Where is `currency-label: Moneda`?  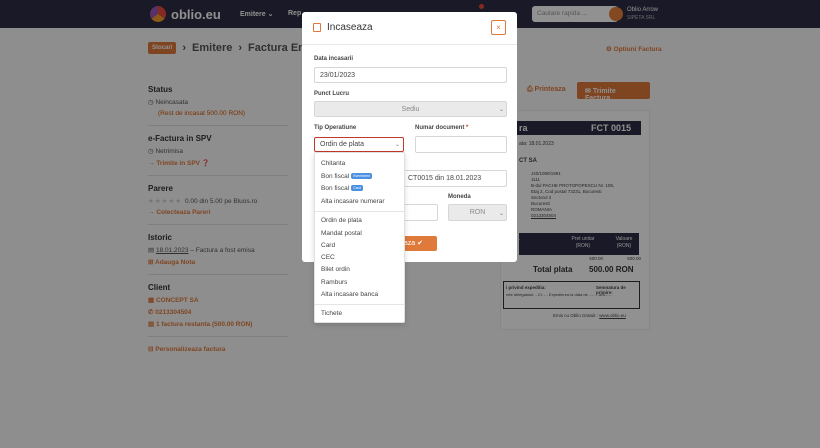
currency-label: Moneda is located at coordinates (459, 197).